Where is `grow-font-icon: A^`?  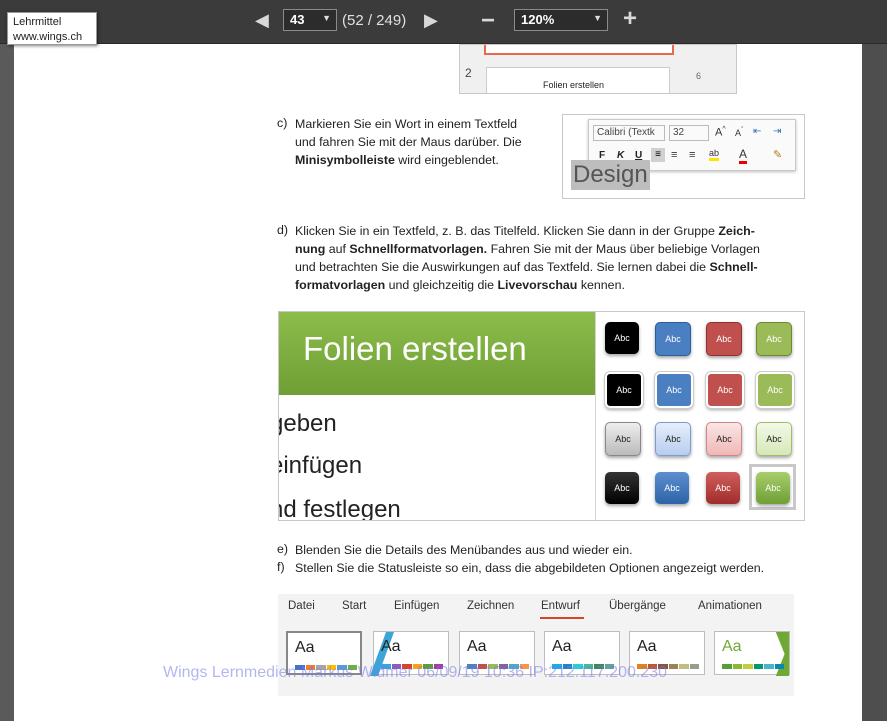 grow-font-icon: A^ is located at coordinates (720, 132).